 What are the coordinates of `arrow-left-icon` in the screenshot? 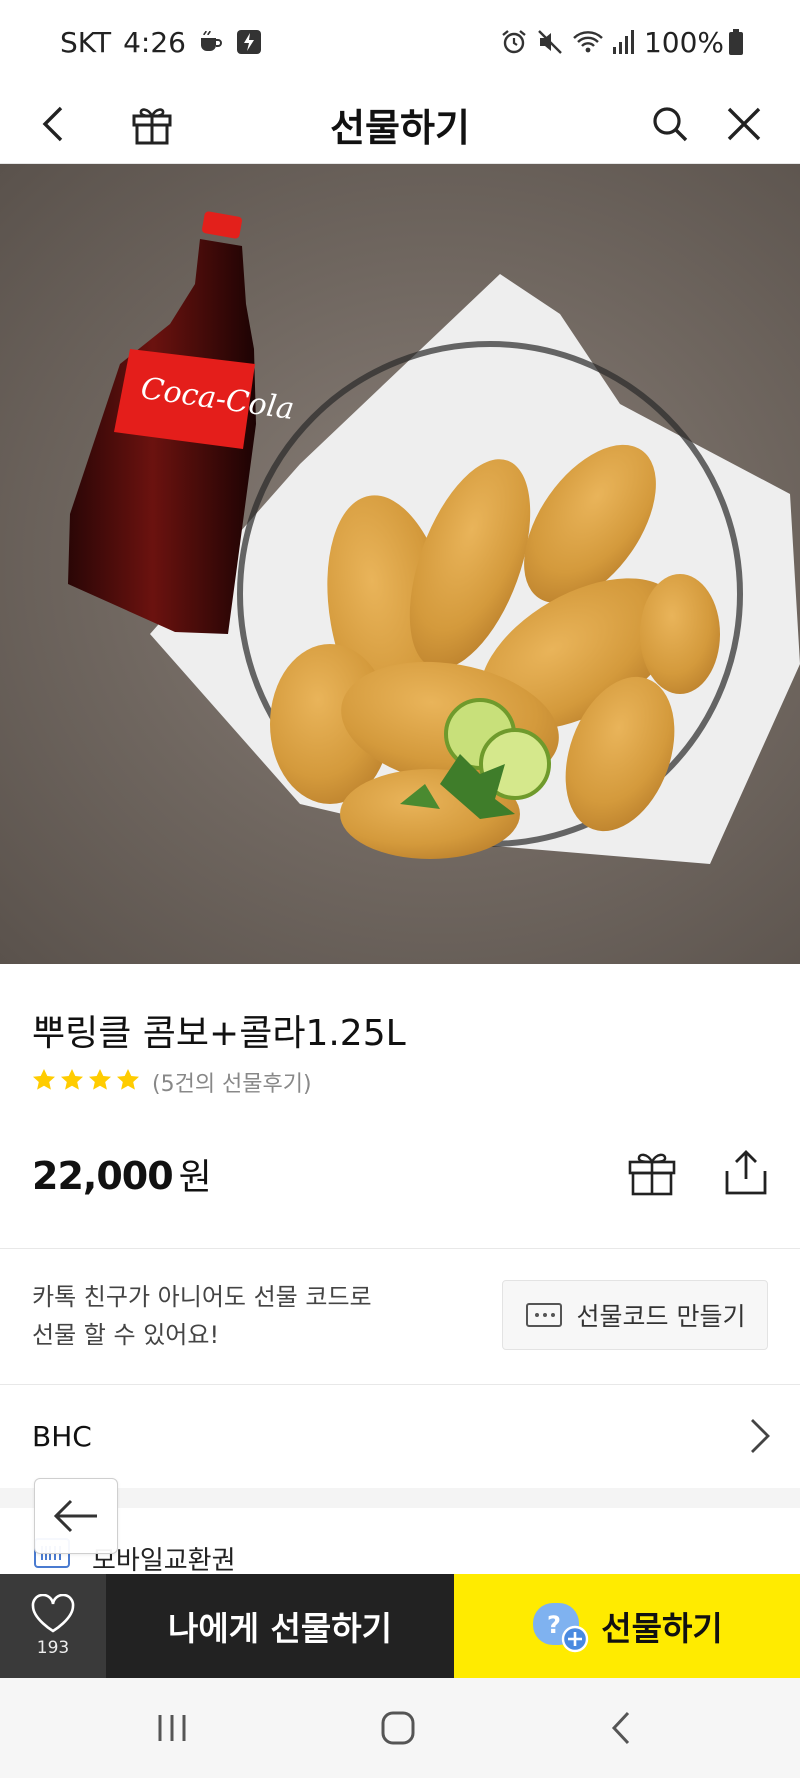 It's located at (75, 1516).